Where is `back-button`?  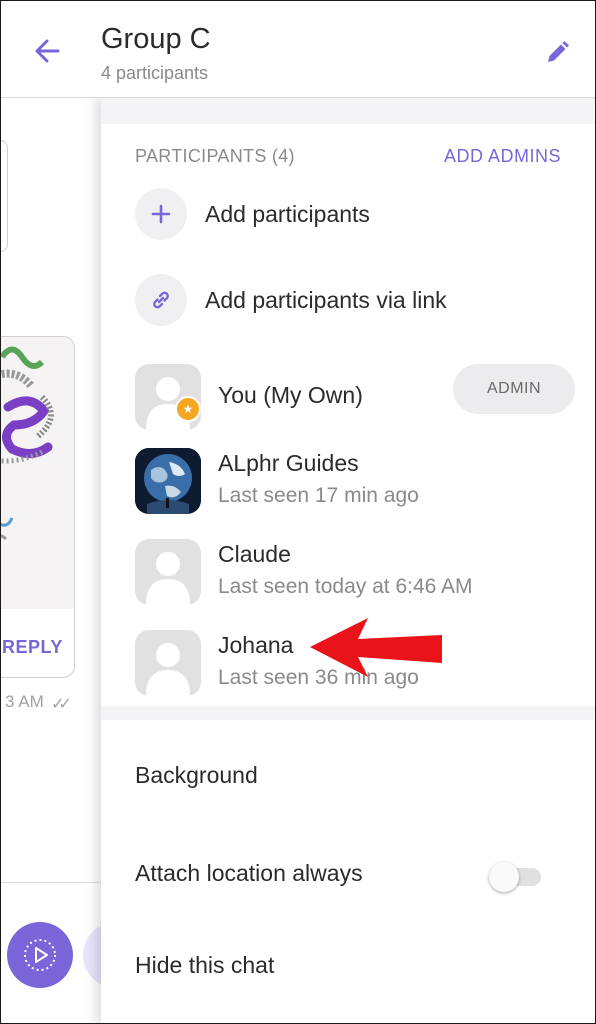 back-button is located at coordinates (47, 51).